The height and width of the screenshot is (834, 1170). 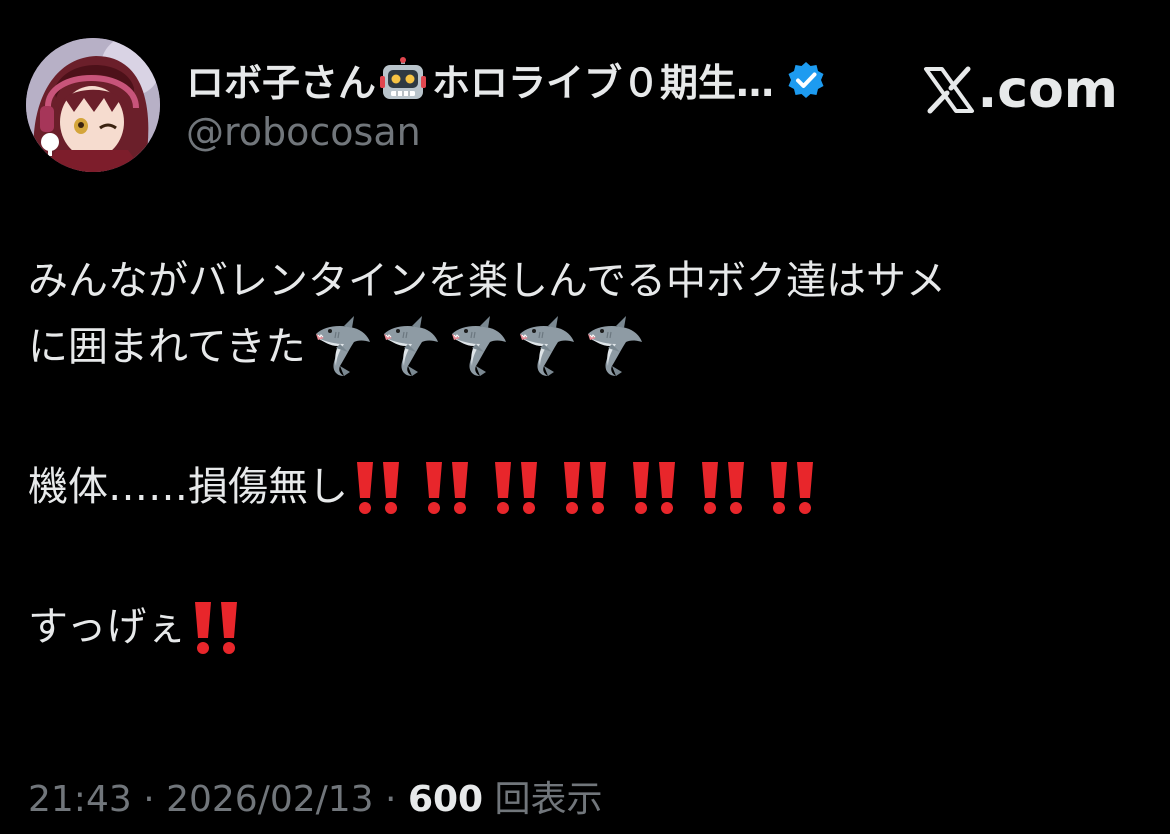 What do you see at coordinates (445, 799) in the screenshot?
I see `views-count: 600` at bounding box center [445, 799].